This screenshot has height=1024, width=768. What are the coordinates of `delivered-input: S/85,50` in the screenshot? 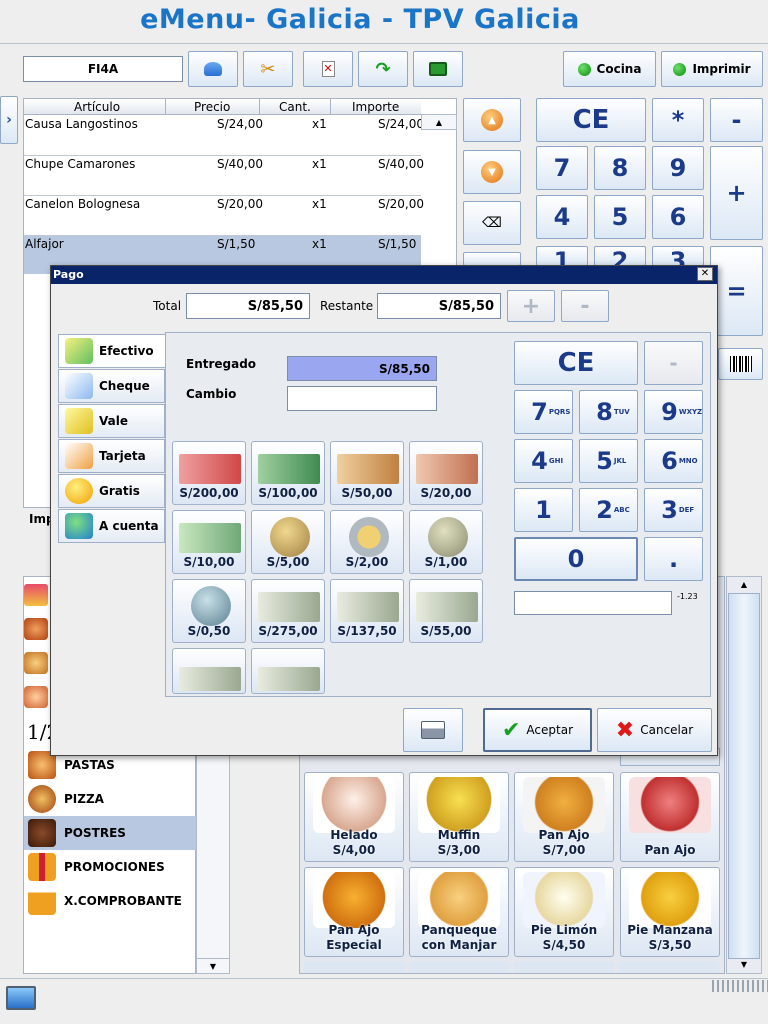 It's located at (362, 368).